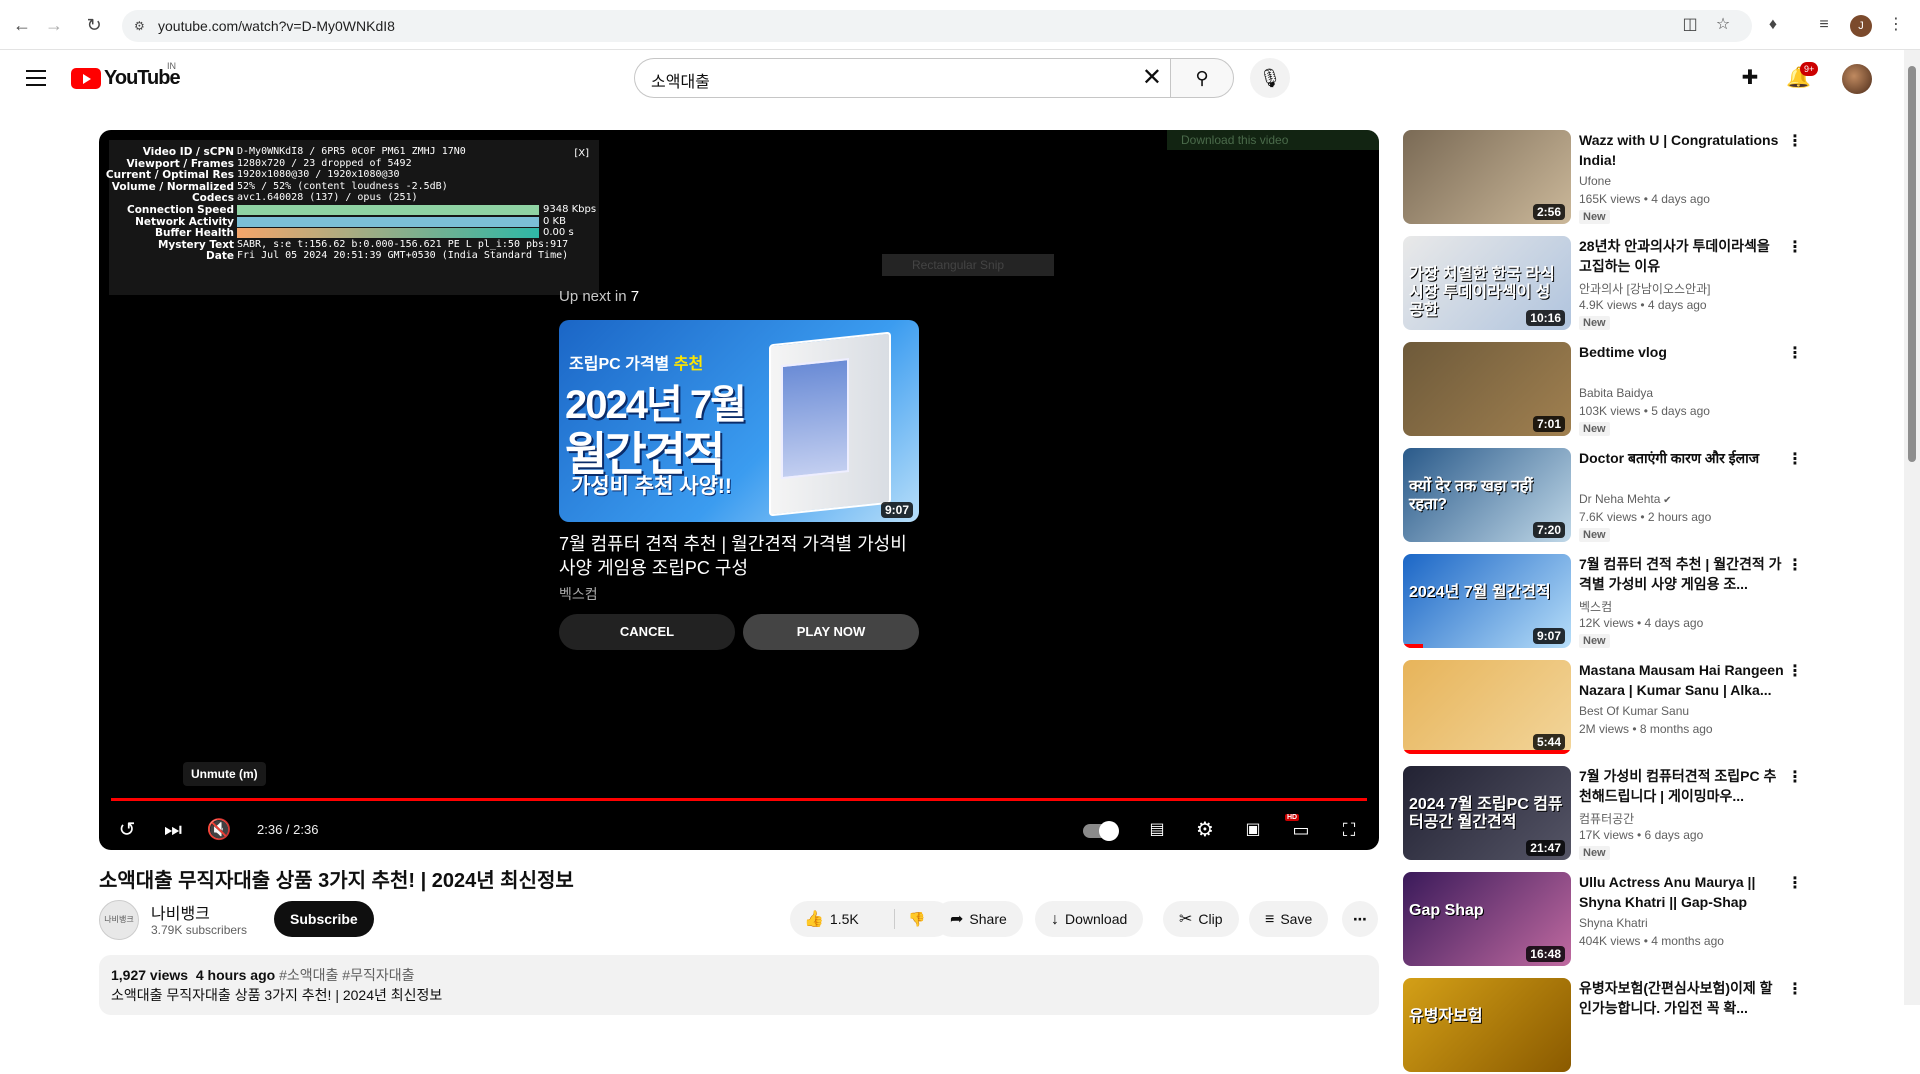  Describe the element at coordinates (142, 26) in the screenshot. I see `site-info-icon: ⚙` at that location.